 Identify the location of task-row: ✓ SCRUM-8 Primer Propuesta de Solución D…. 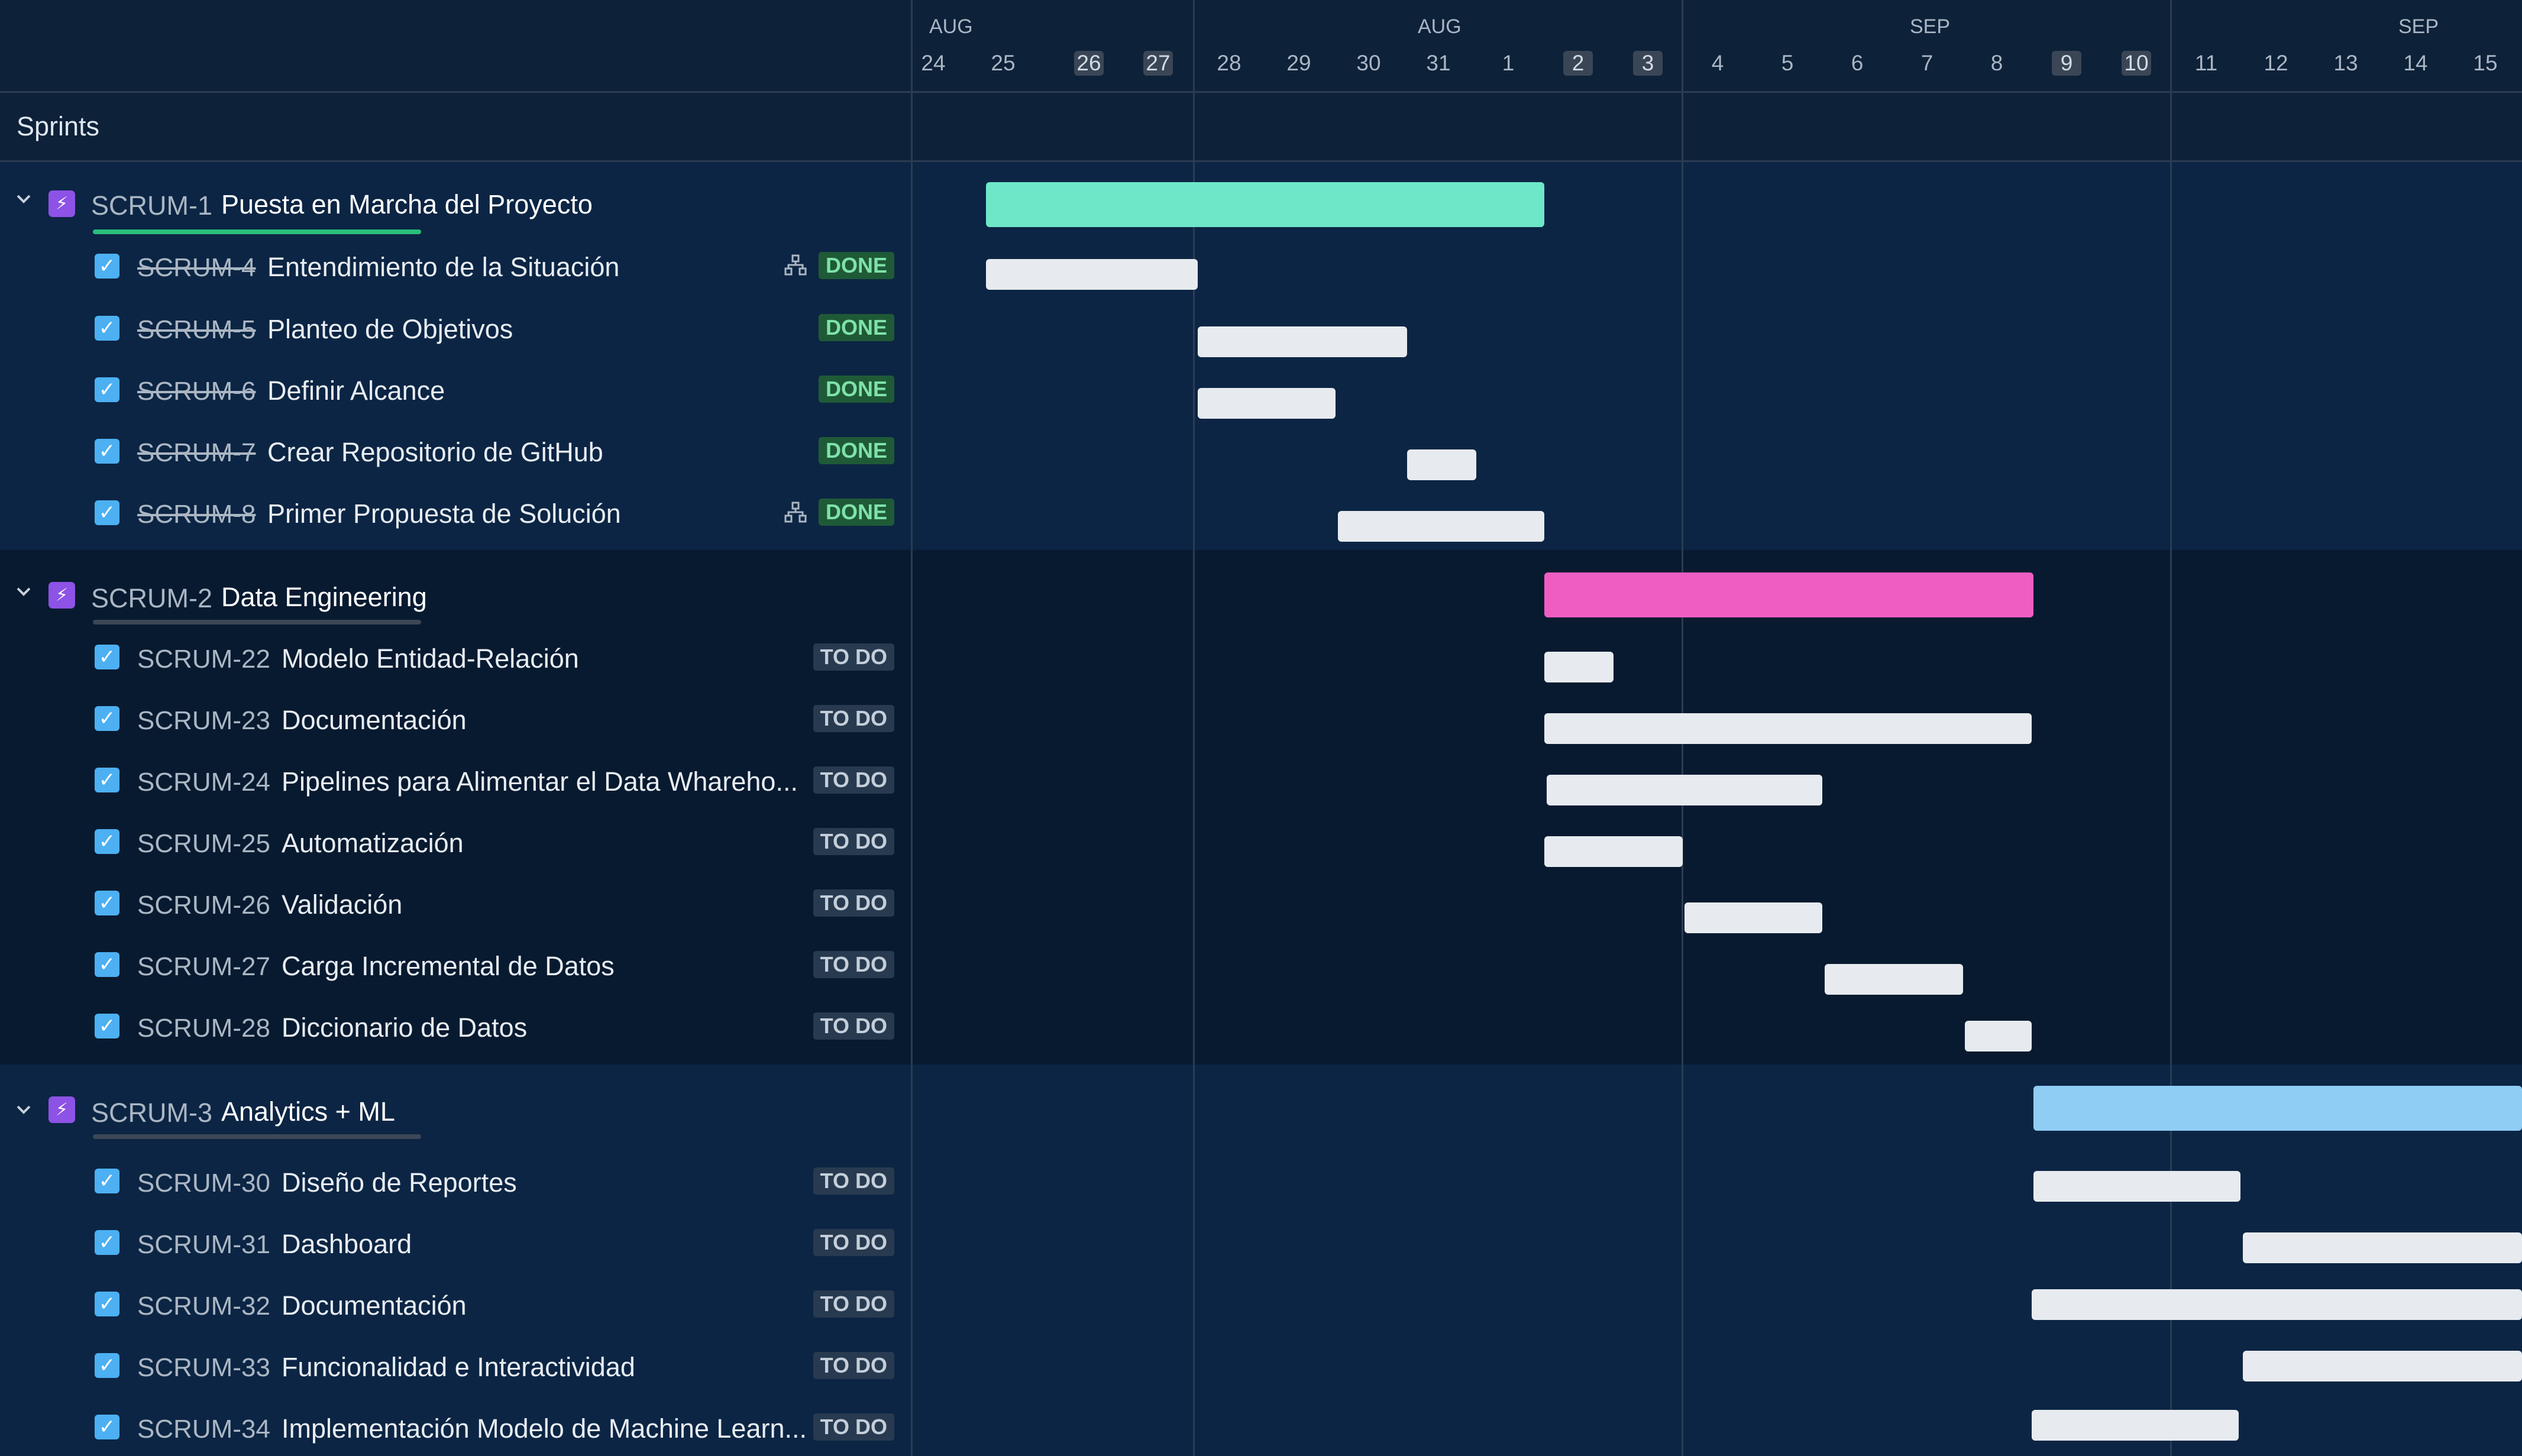
(455, 512).